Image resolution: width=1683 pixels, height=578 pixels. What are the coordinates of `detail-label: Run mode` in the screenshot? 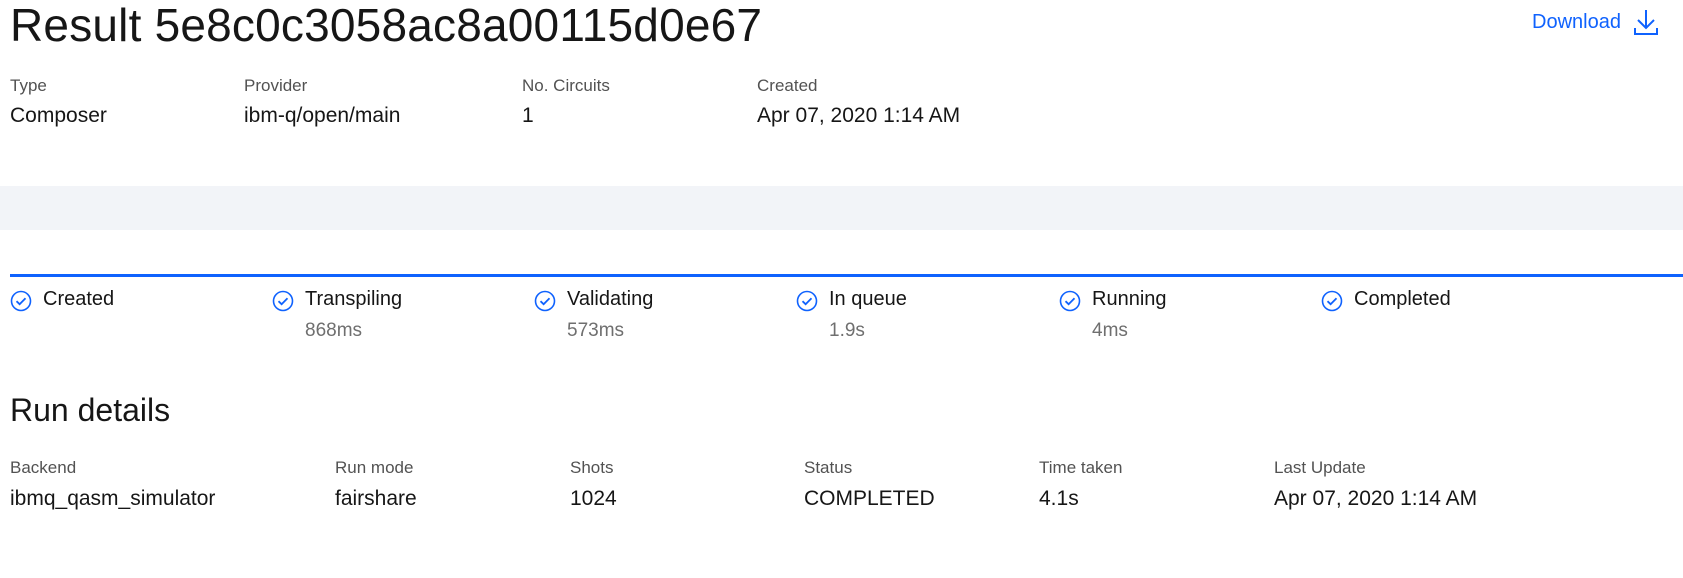 It's located at (374, 467).